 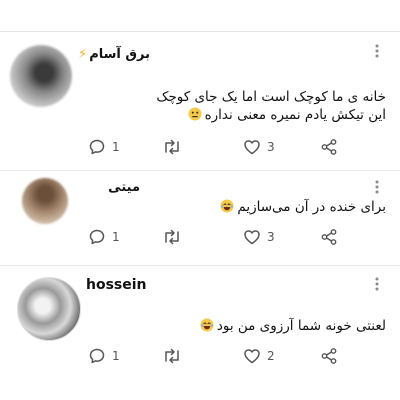 I want to click on author-name: hossein, so click(x=116, y=285).